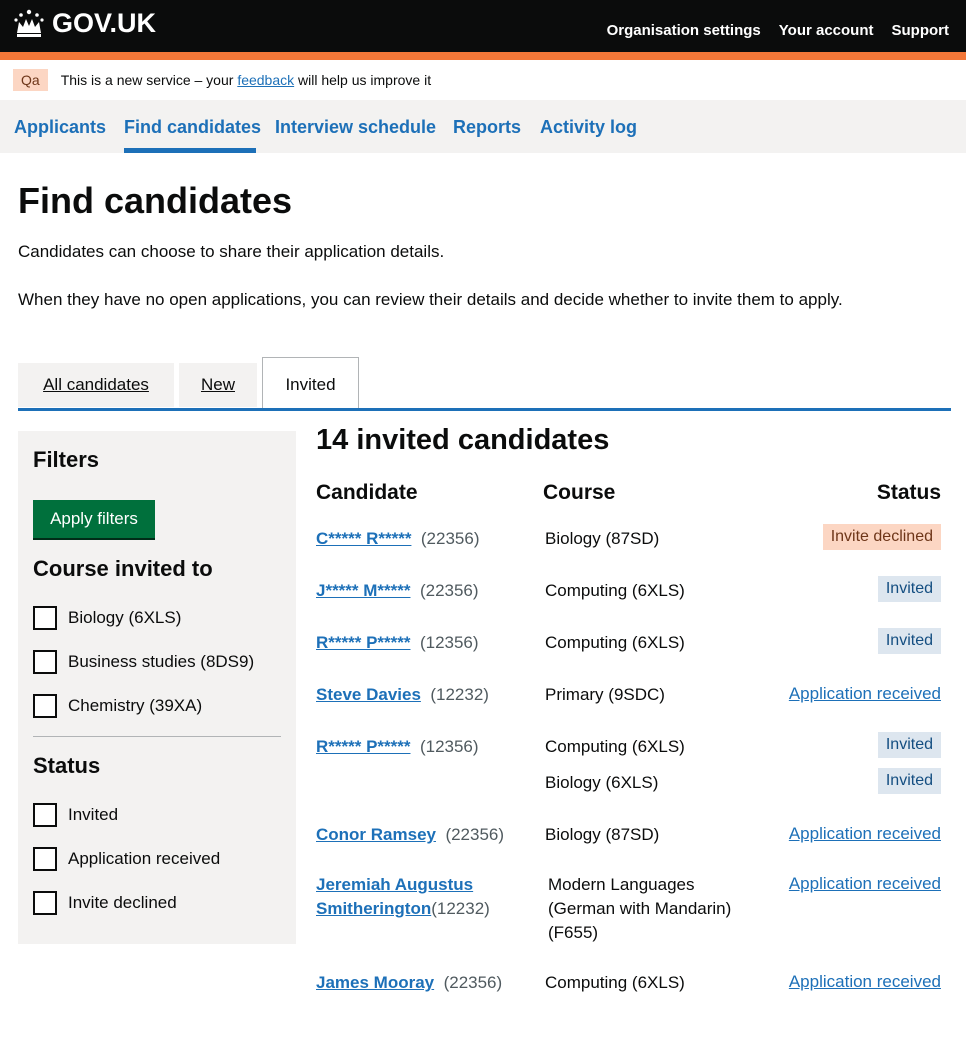  Describe the element at coordinates (484, 409) in the screenshot. I see `tabs-divider` at that location.